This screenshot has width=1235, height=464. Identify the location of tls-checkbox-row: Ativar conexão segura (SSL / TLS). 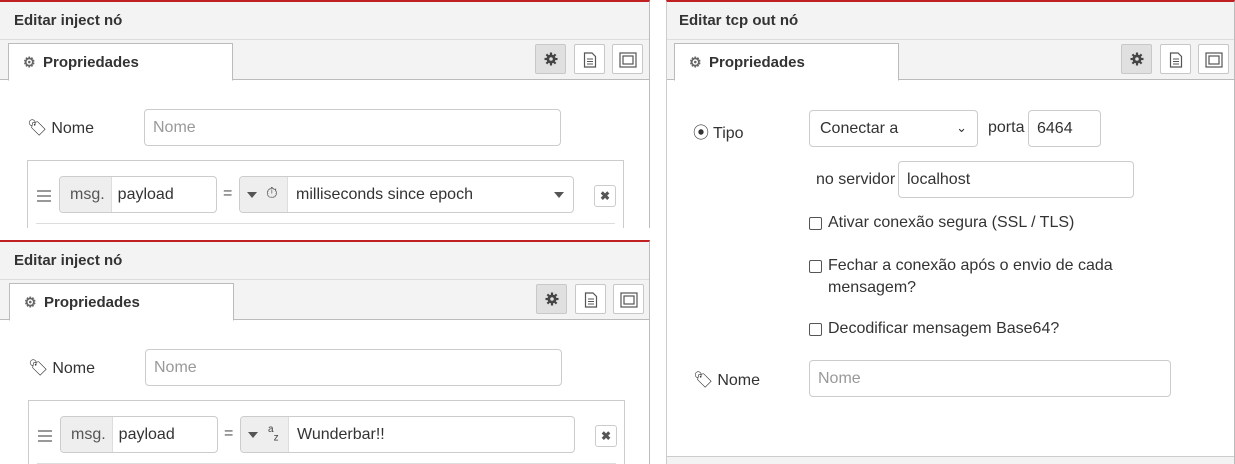
(941, 223).